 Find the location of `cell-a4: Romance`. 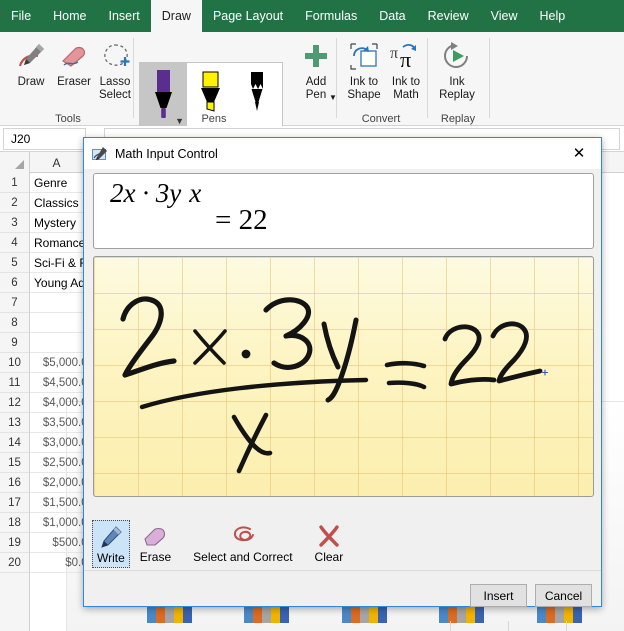

cell-a4: Romance is located at coordinates (57, 243).